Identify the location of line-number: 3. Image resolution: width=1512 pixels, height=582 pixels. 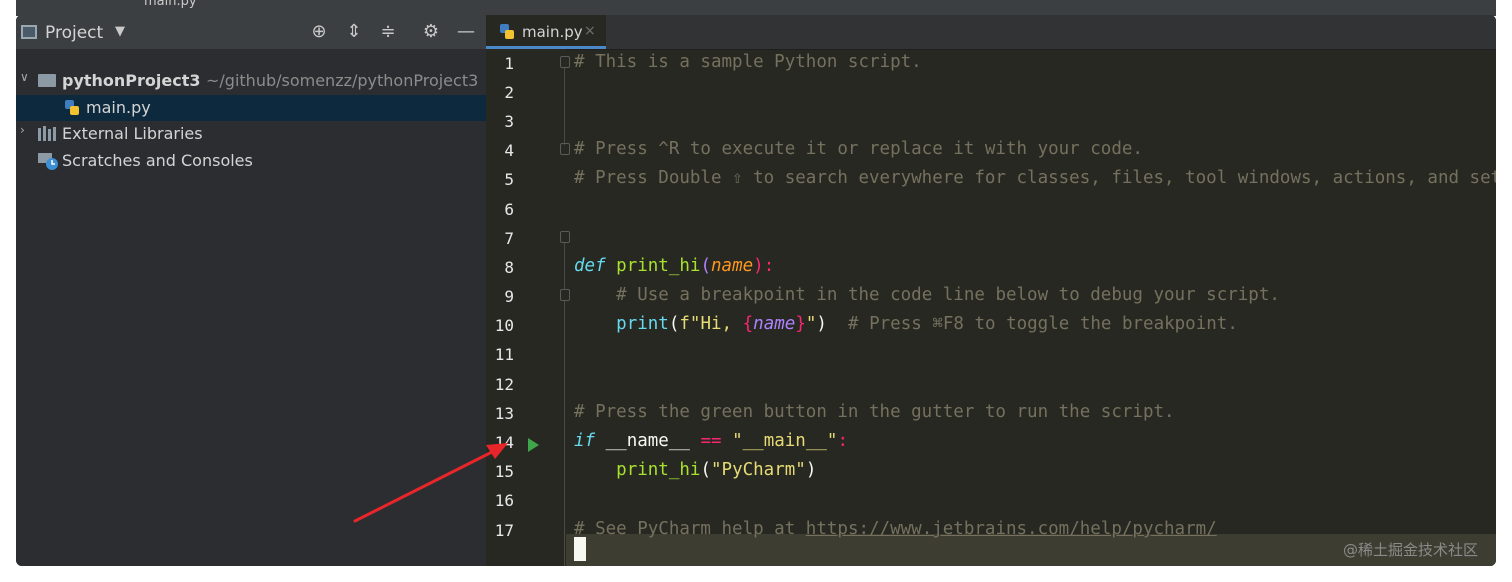
(509, 121).